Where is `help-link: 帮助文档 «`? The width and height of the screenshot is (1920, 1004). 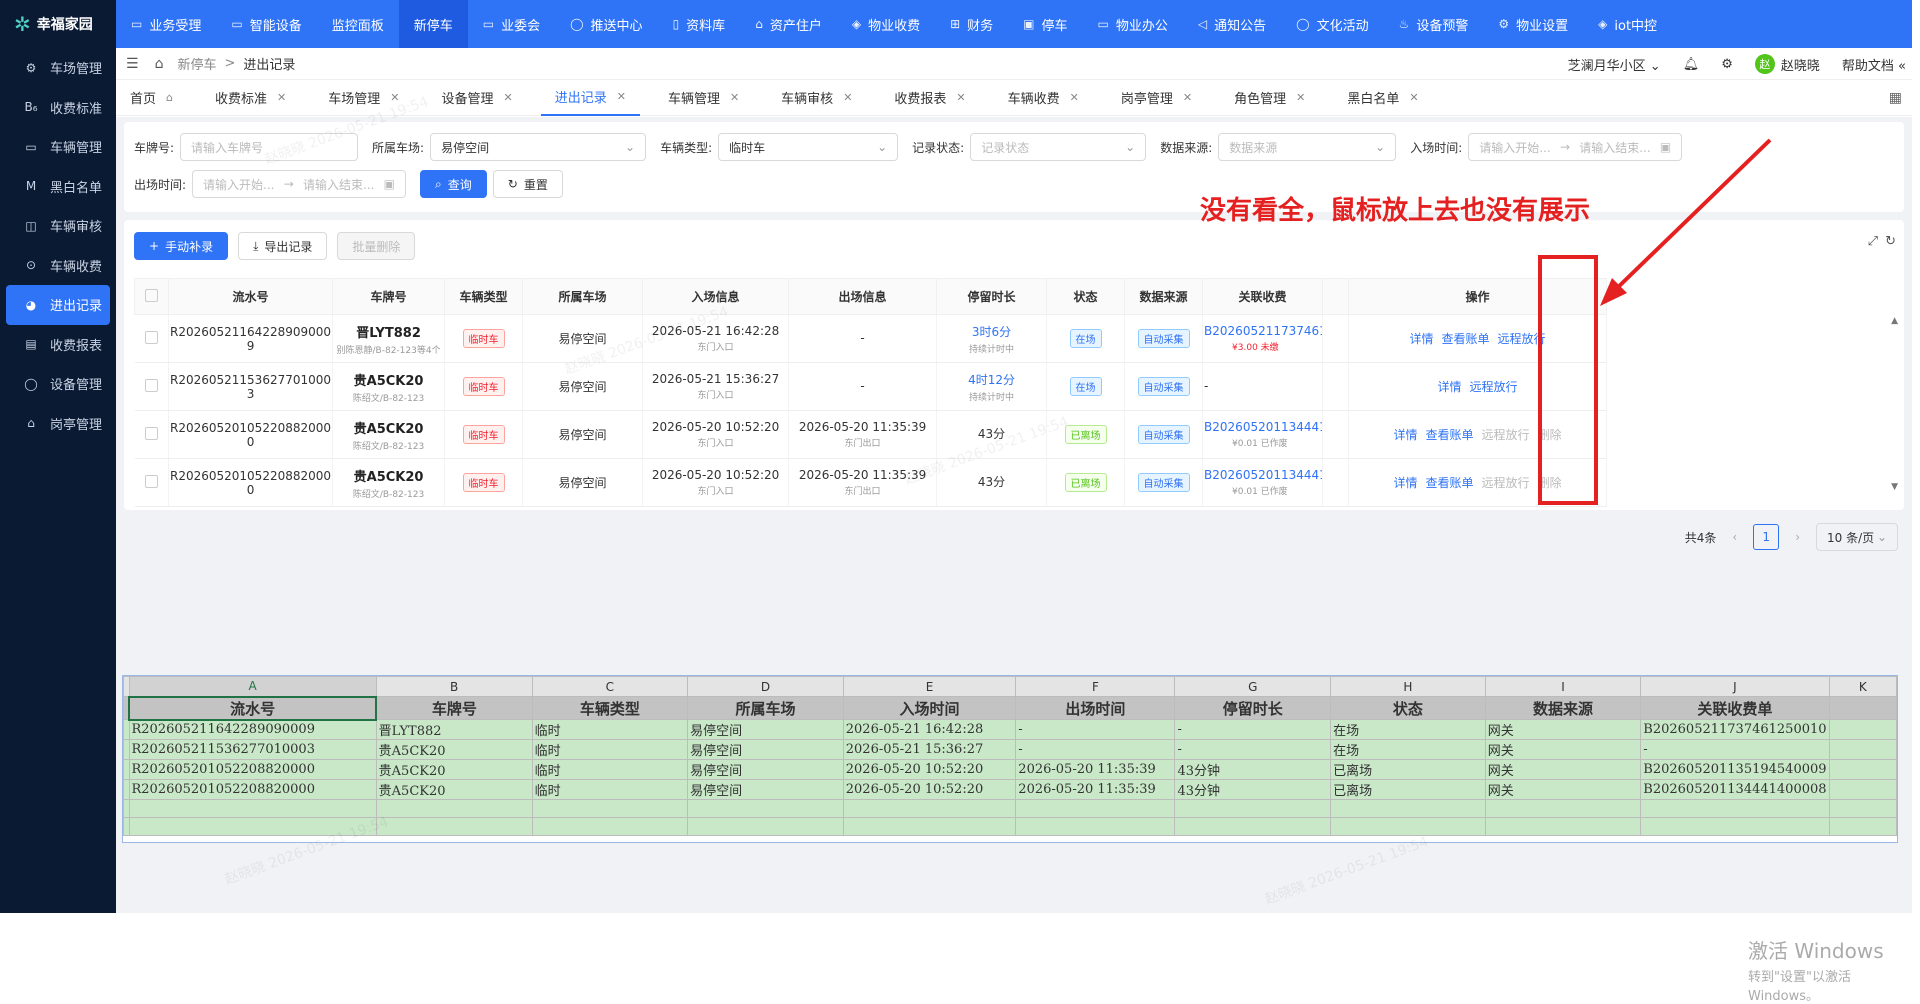
help-link: 帮助文档 « is located at coordinates (1874, 64).